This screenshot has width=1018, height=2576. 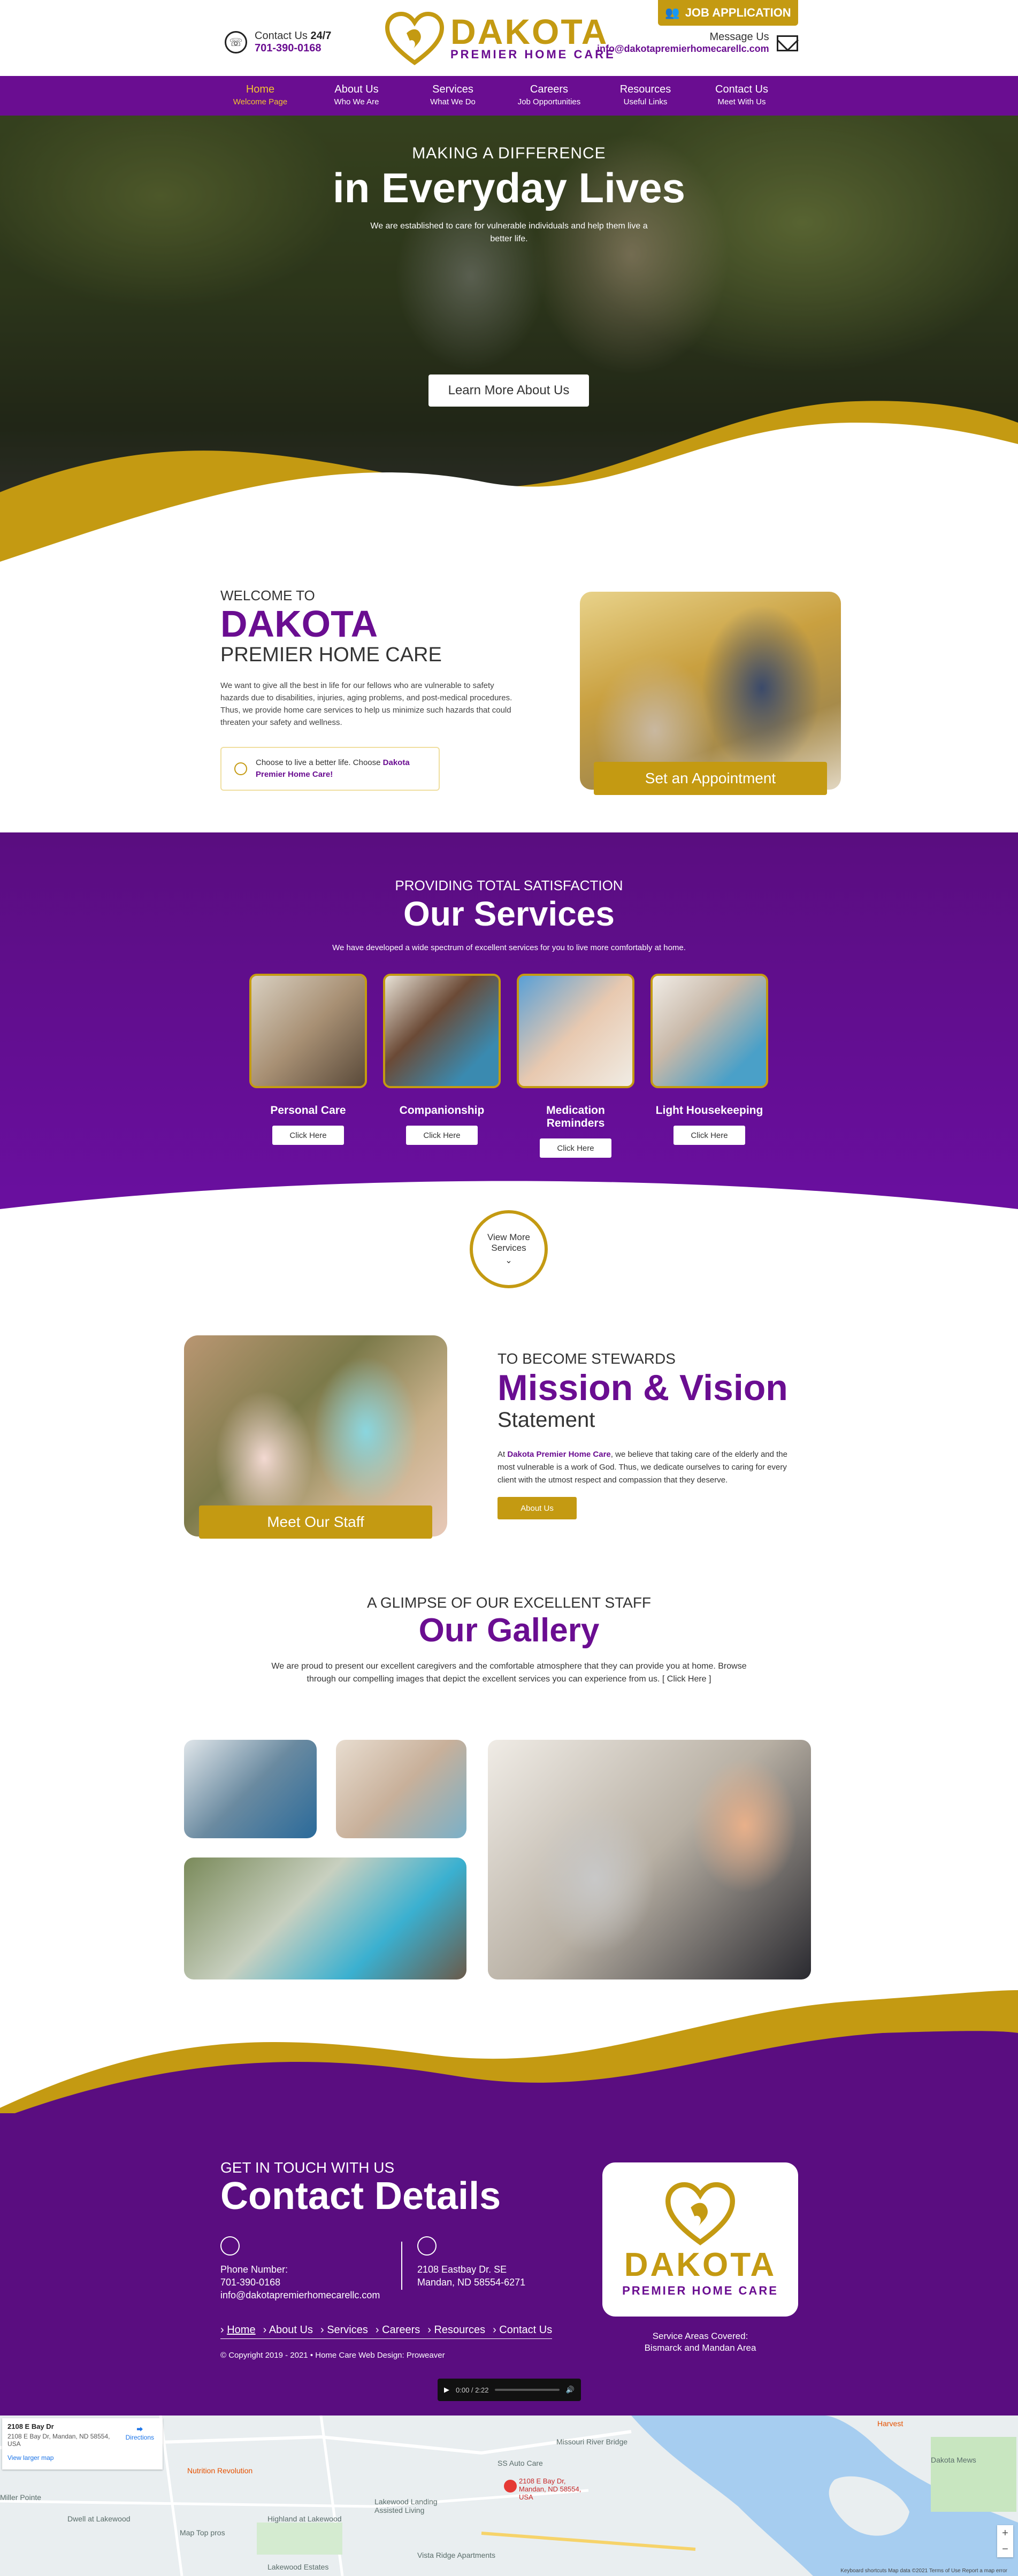 I want to click on view-larger-map-link: View larger map, so click(x=82, y=2458).